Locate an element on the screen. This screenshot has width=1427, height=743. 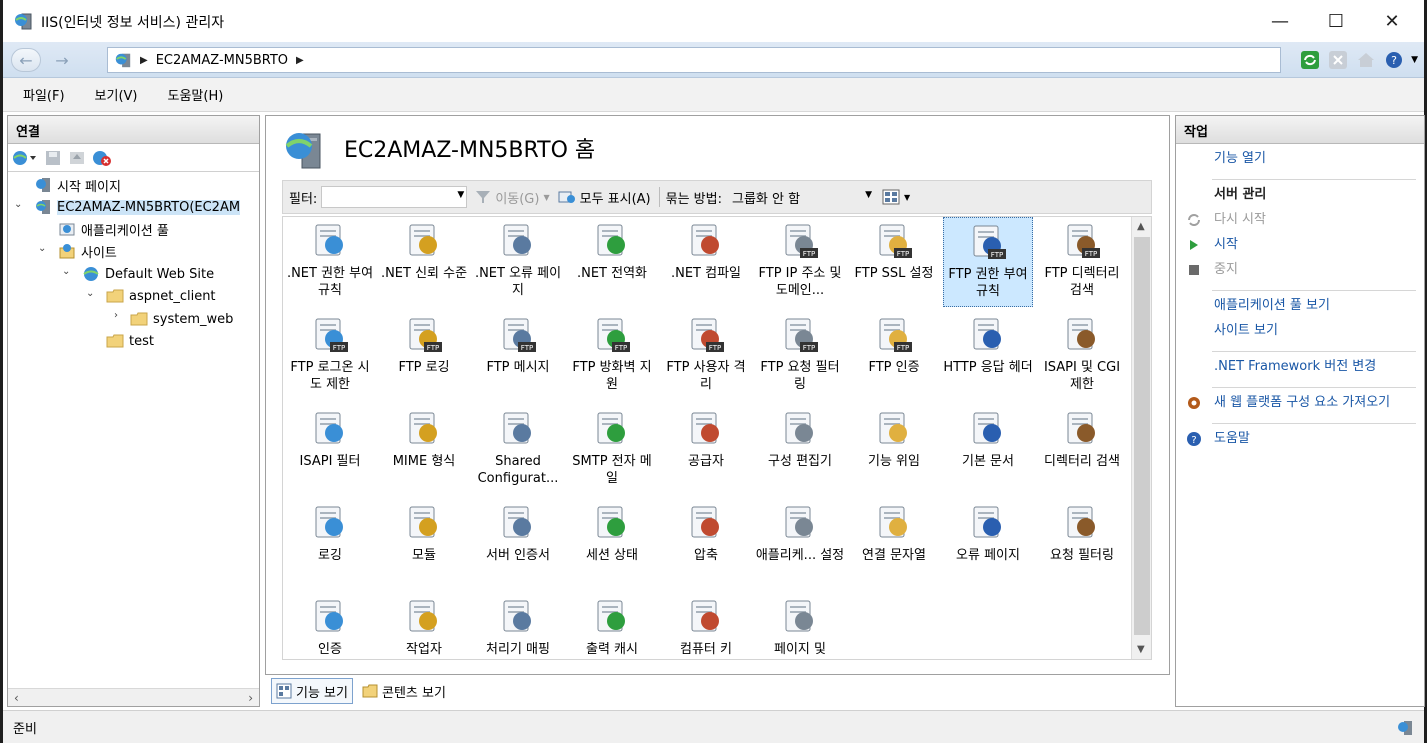
feature-machine-key: 컴퓨터 키 is located at coordinates (706, 626).